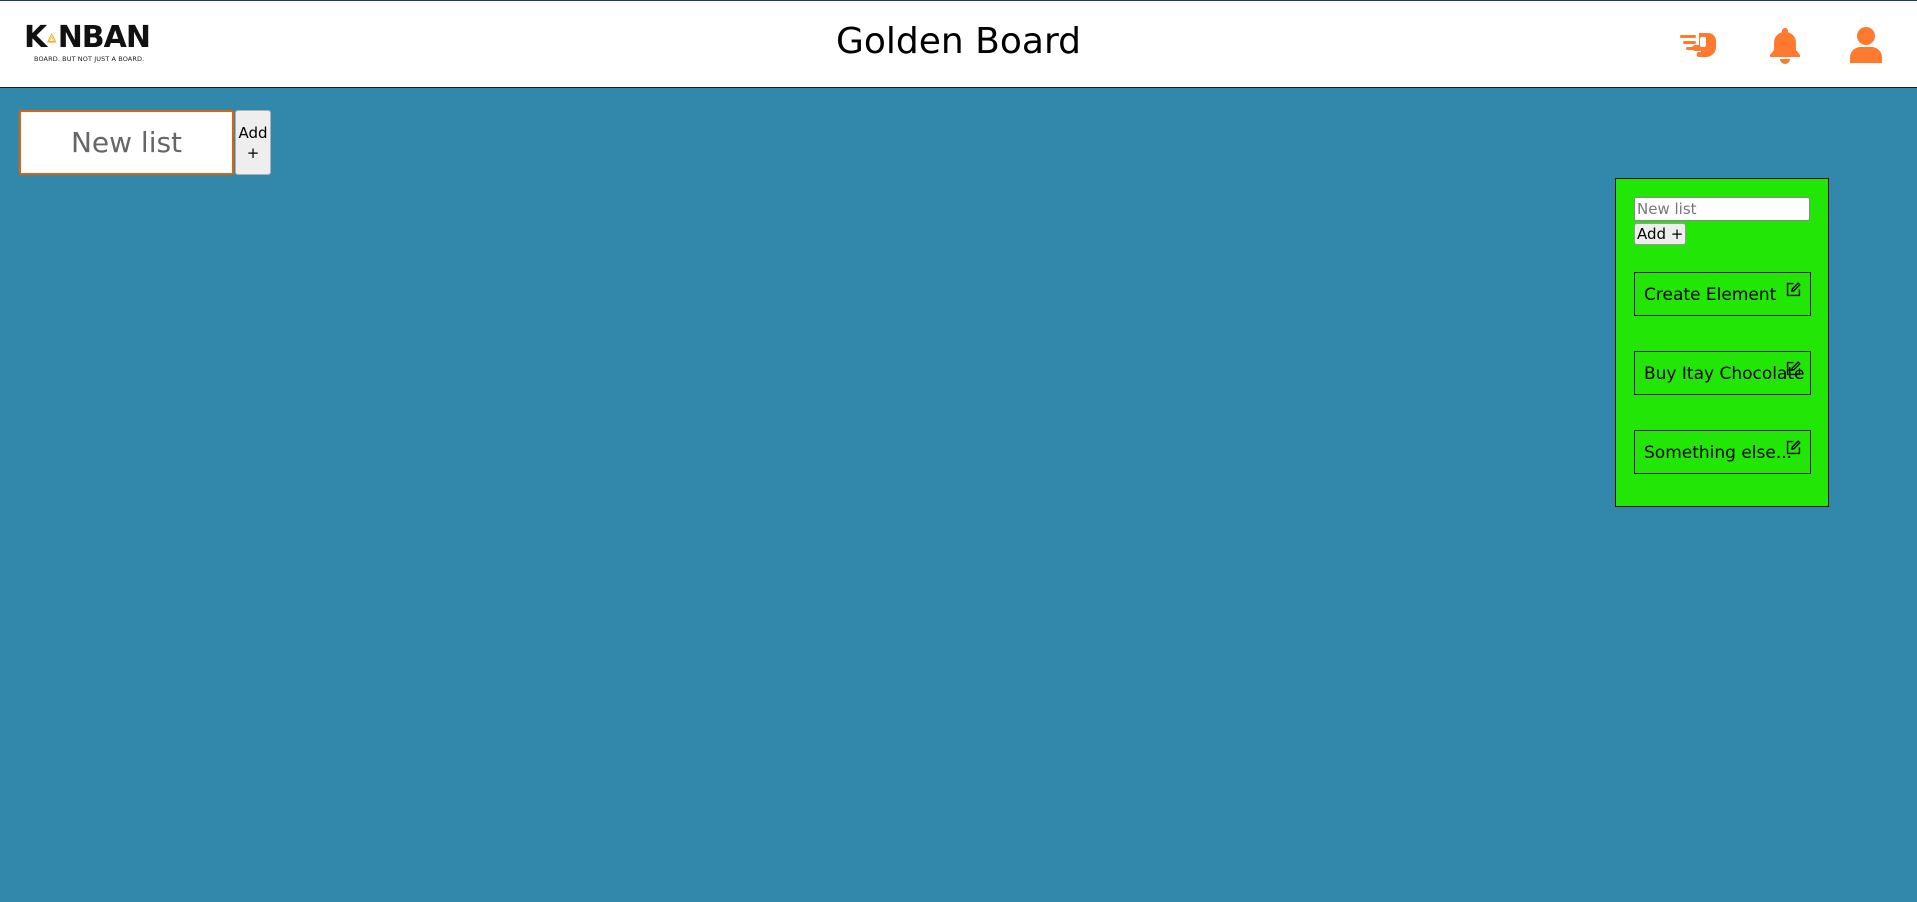 The width and height of the screenshot is (1917, 902). What do you see at coordinates (1660, 234) in the screenshot?
I see `list-add-button: Add +` at bounding box center [1660, 234].